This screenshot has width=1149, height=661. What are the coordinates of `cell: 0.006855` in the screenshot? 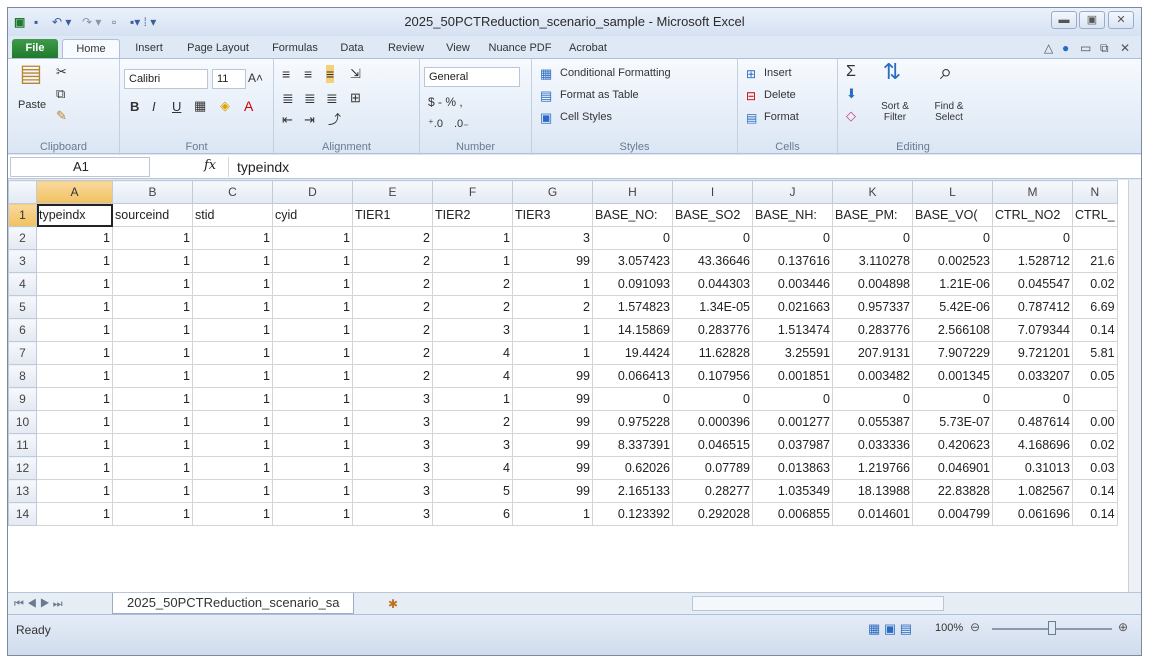 It's located at (792, 514).